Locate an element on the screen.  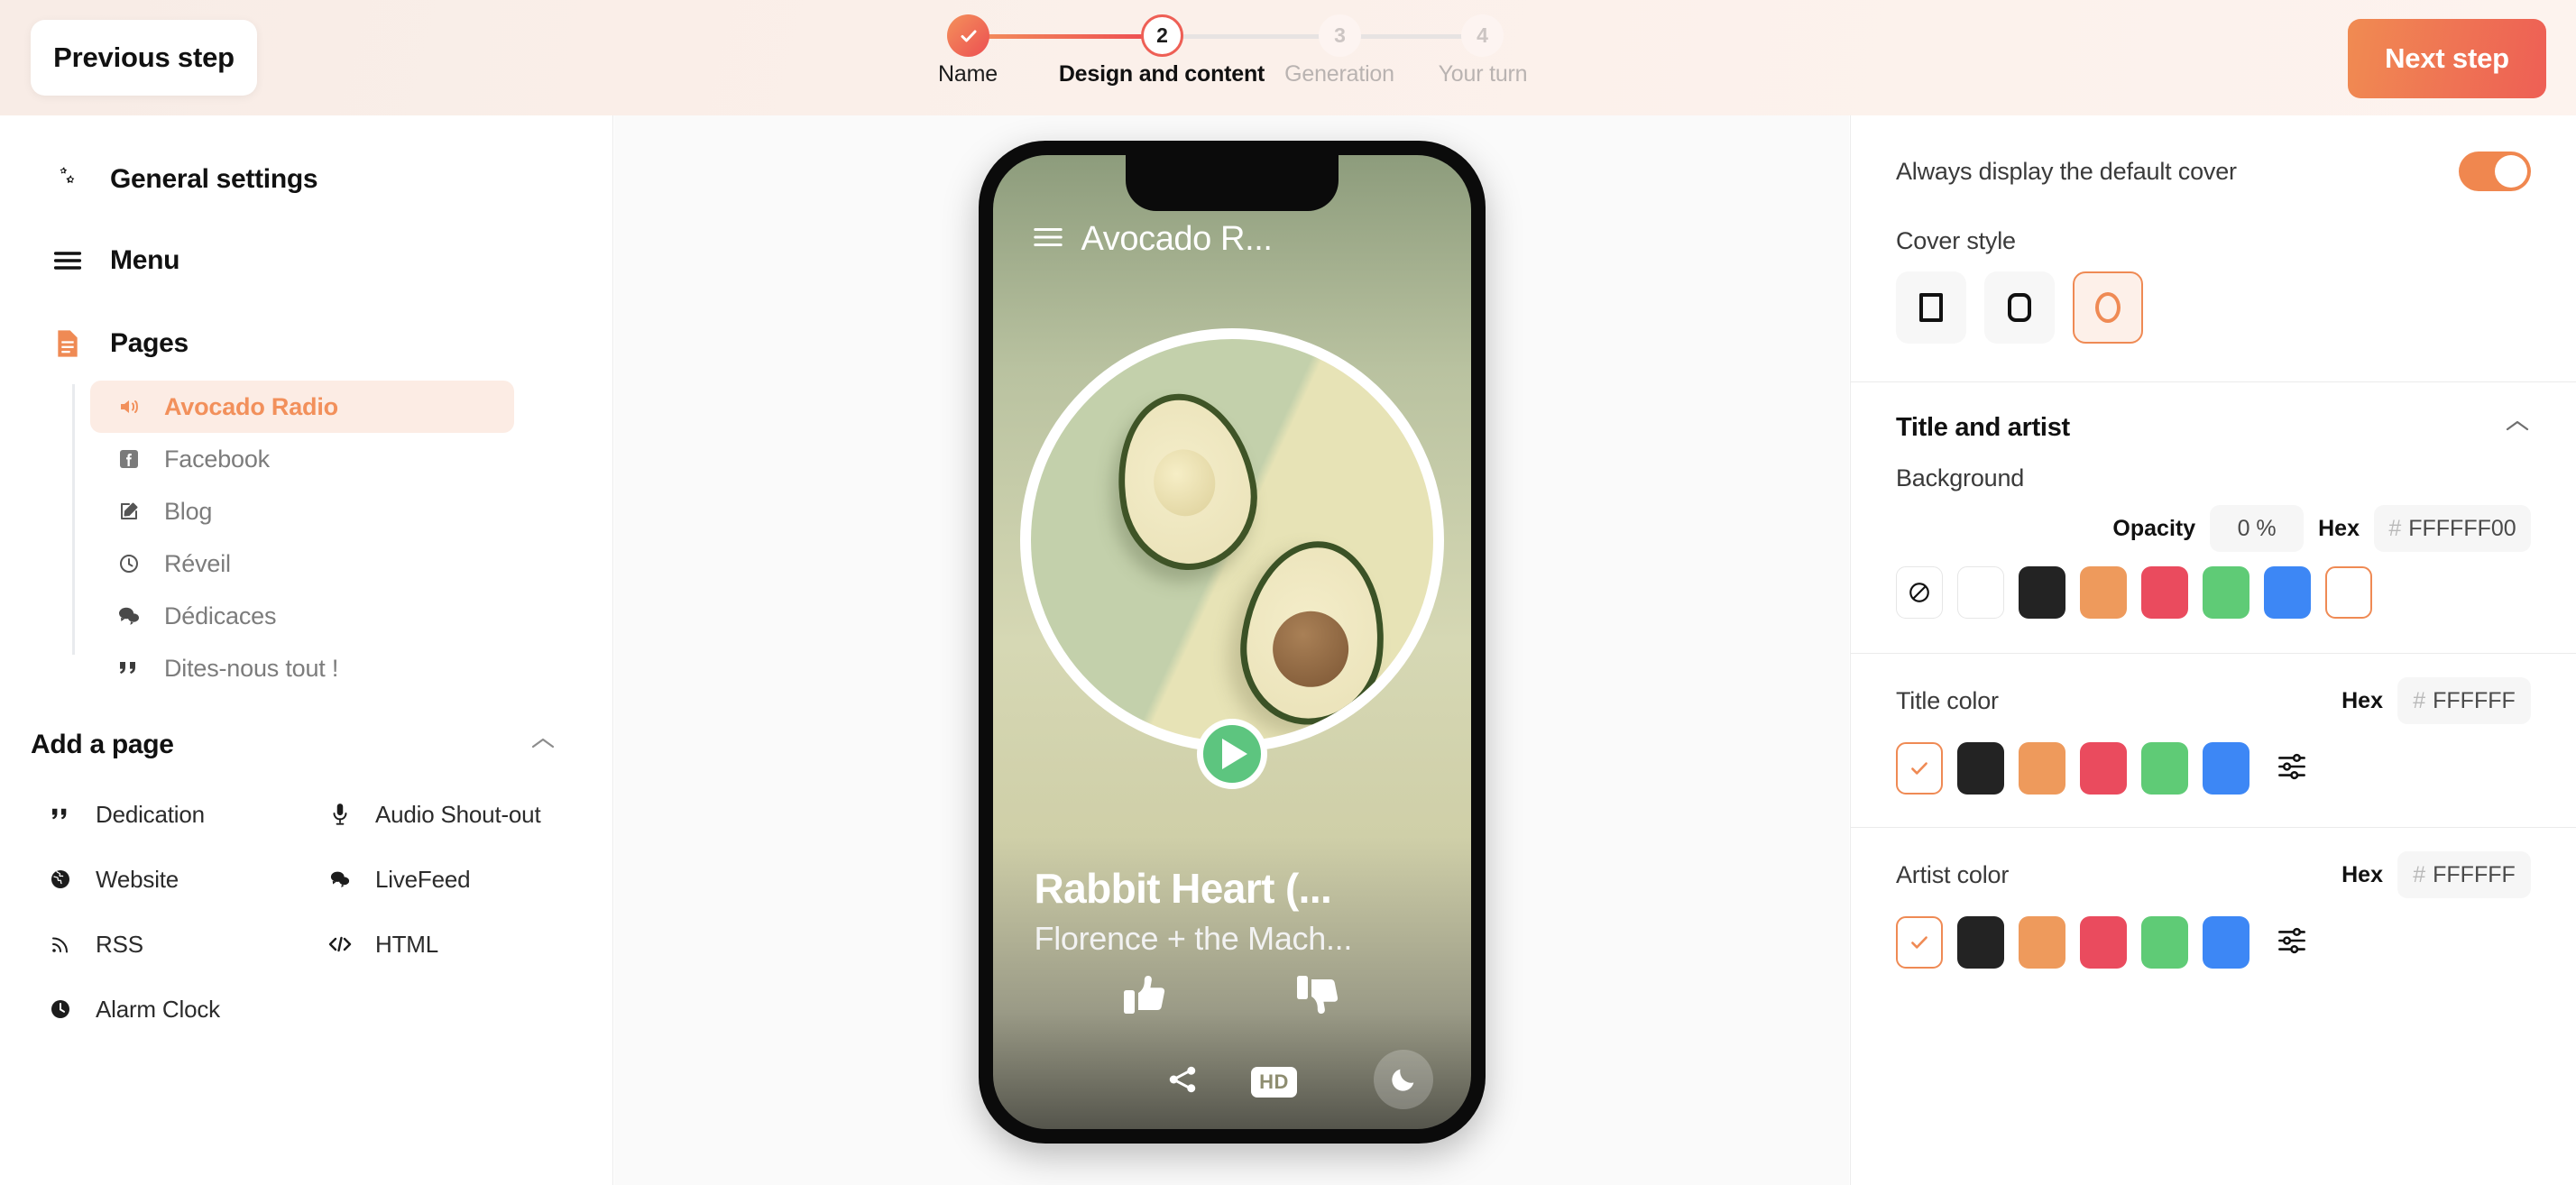
add-page-html: HTML is located at coordinates (468, 944).